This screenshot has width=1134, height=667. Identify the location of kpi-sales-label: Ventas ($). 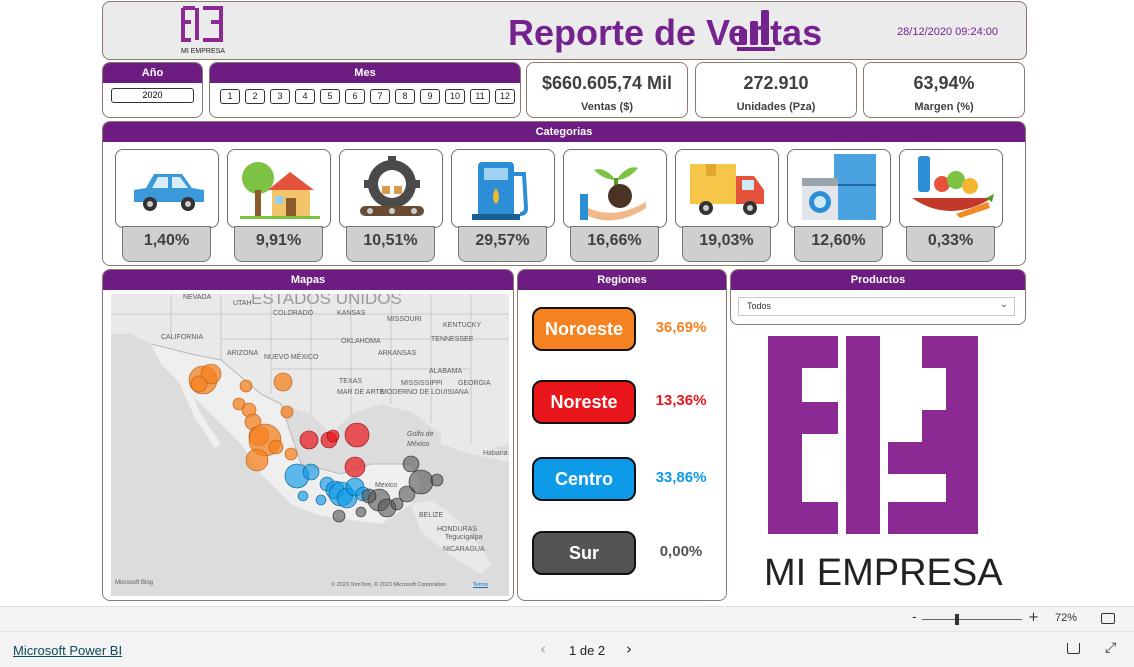
(607, 107).